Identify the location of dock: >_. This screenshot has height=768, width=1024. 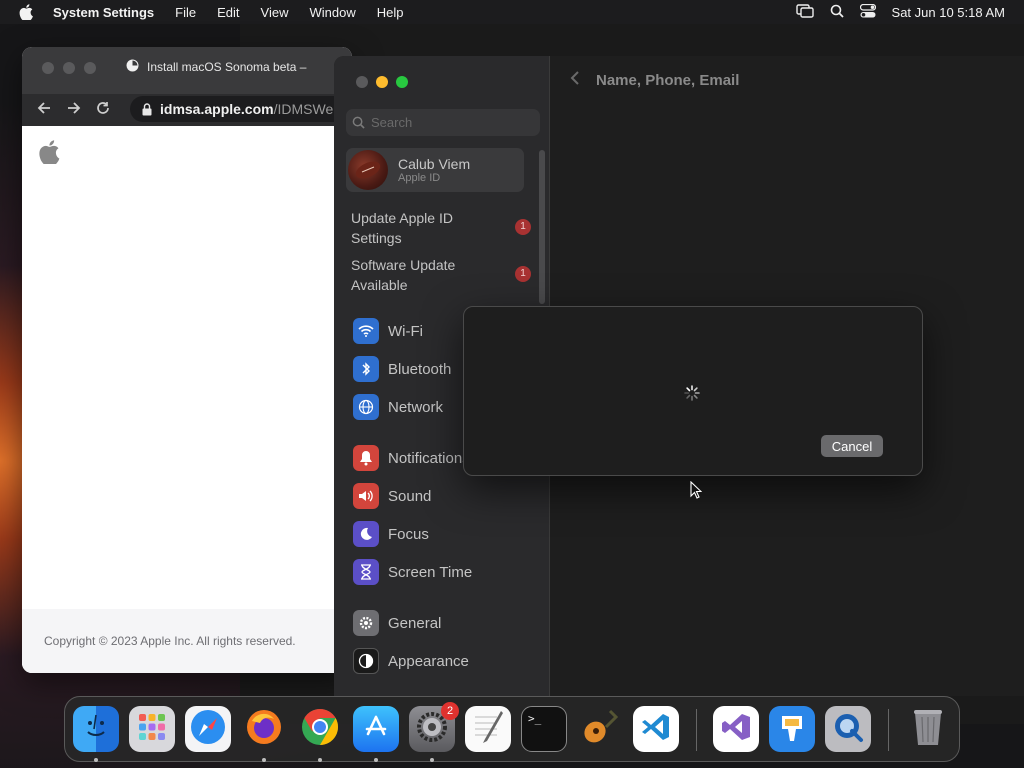
(512, 729).